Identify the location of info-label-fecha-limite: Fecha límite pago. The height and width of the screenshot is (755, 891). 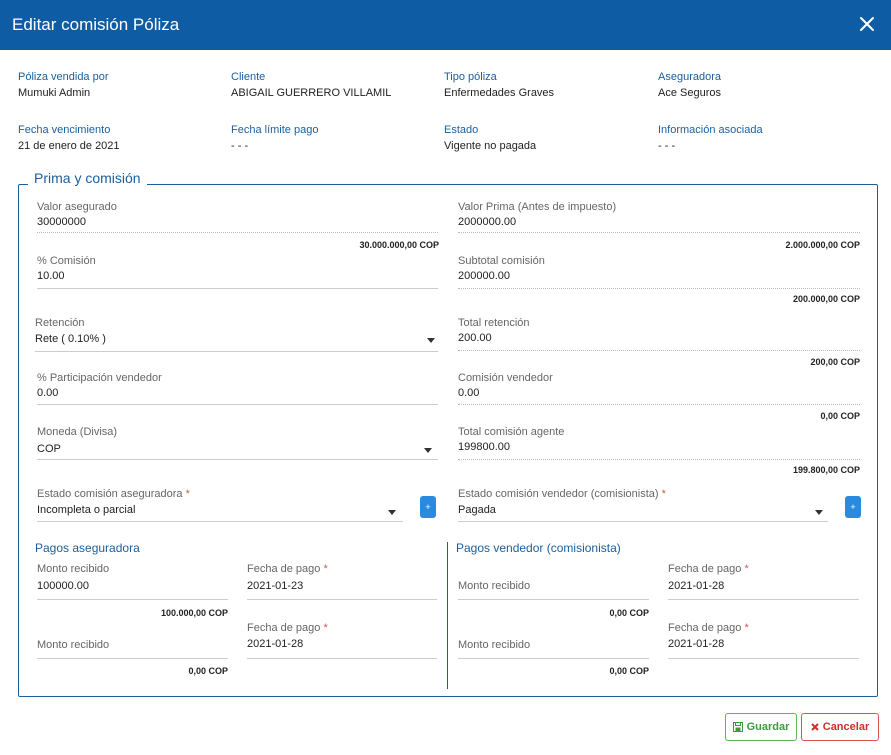
(275, 130).